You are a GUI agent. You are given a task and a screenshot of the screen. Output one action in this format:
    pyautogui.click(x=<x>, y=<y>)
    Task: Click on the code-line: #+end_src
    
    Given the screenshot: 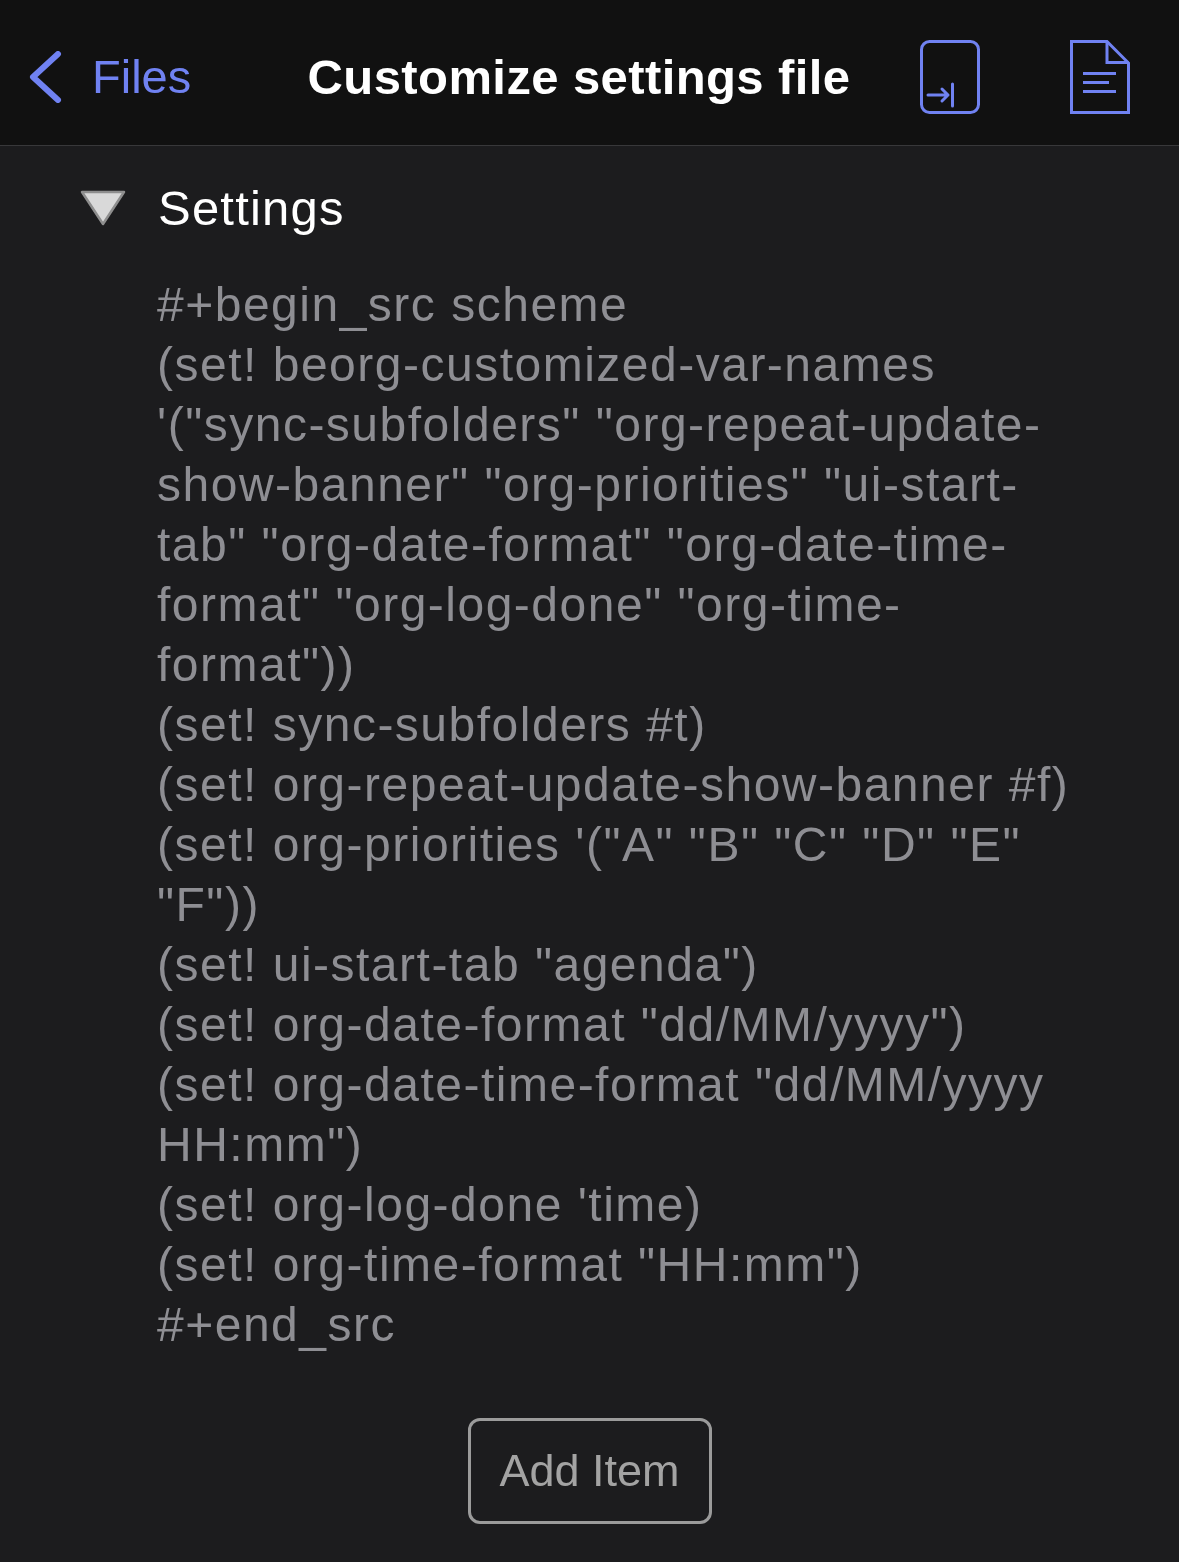 What is the action you would take?
    pyautogui.click(x=276, y=1325)
    